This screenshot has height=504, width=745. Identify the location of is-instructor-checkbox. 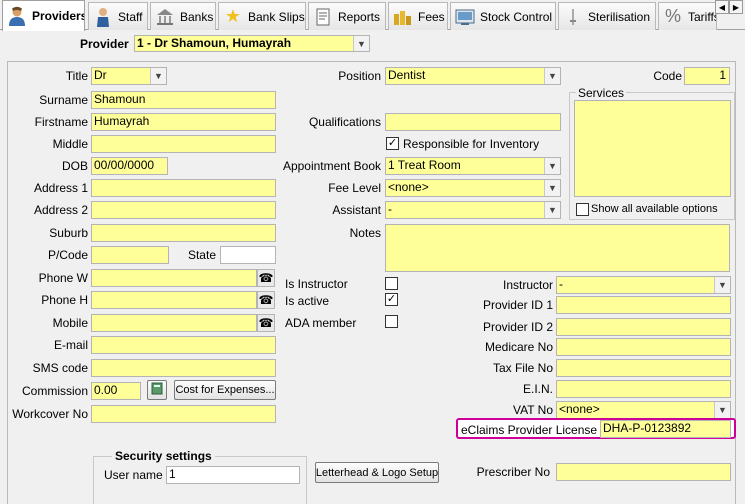
(391, 283).